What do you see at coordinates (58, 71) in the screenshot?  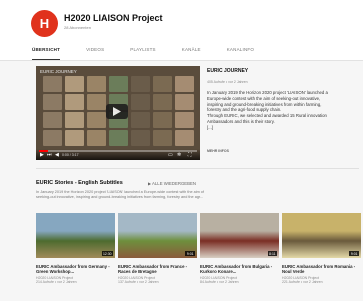 I see `player-overlay-title: EURIC JOURNEY` at bounding box center [58, 71].